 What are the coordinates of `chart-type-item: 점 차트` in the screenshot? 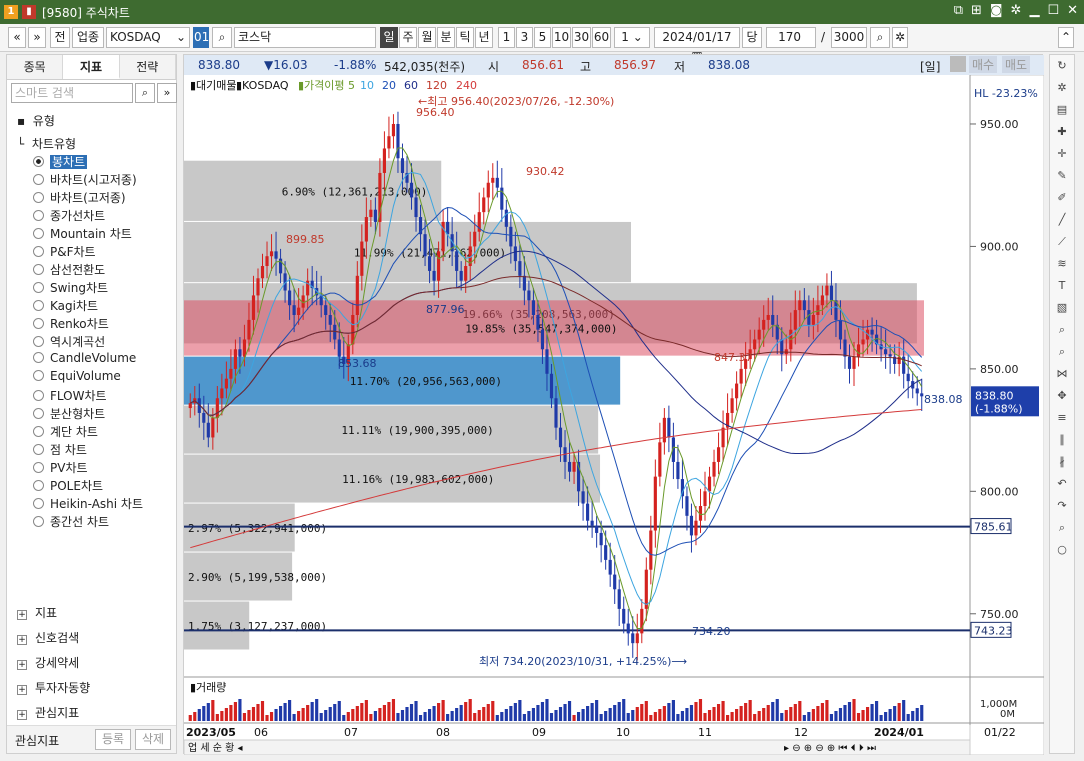 It's located at (60, 449).